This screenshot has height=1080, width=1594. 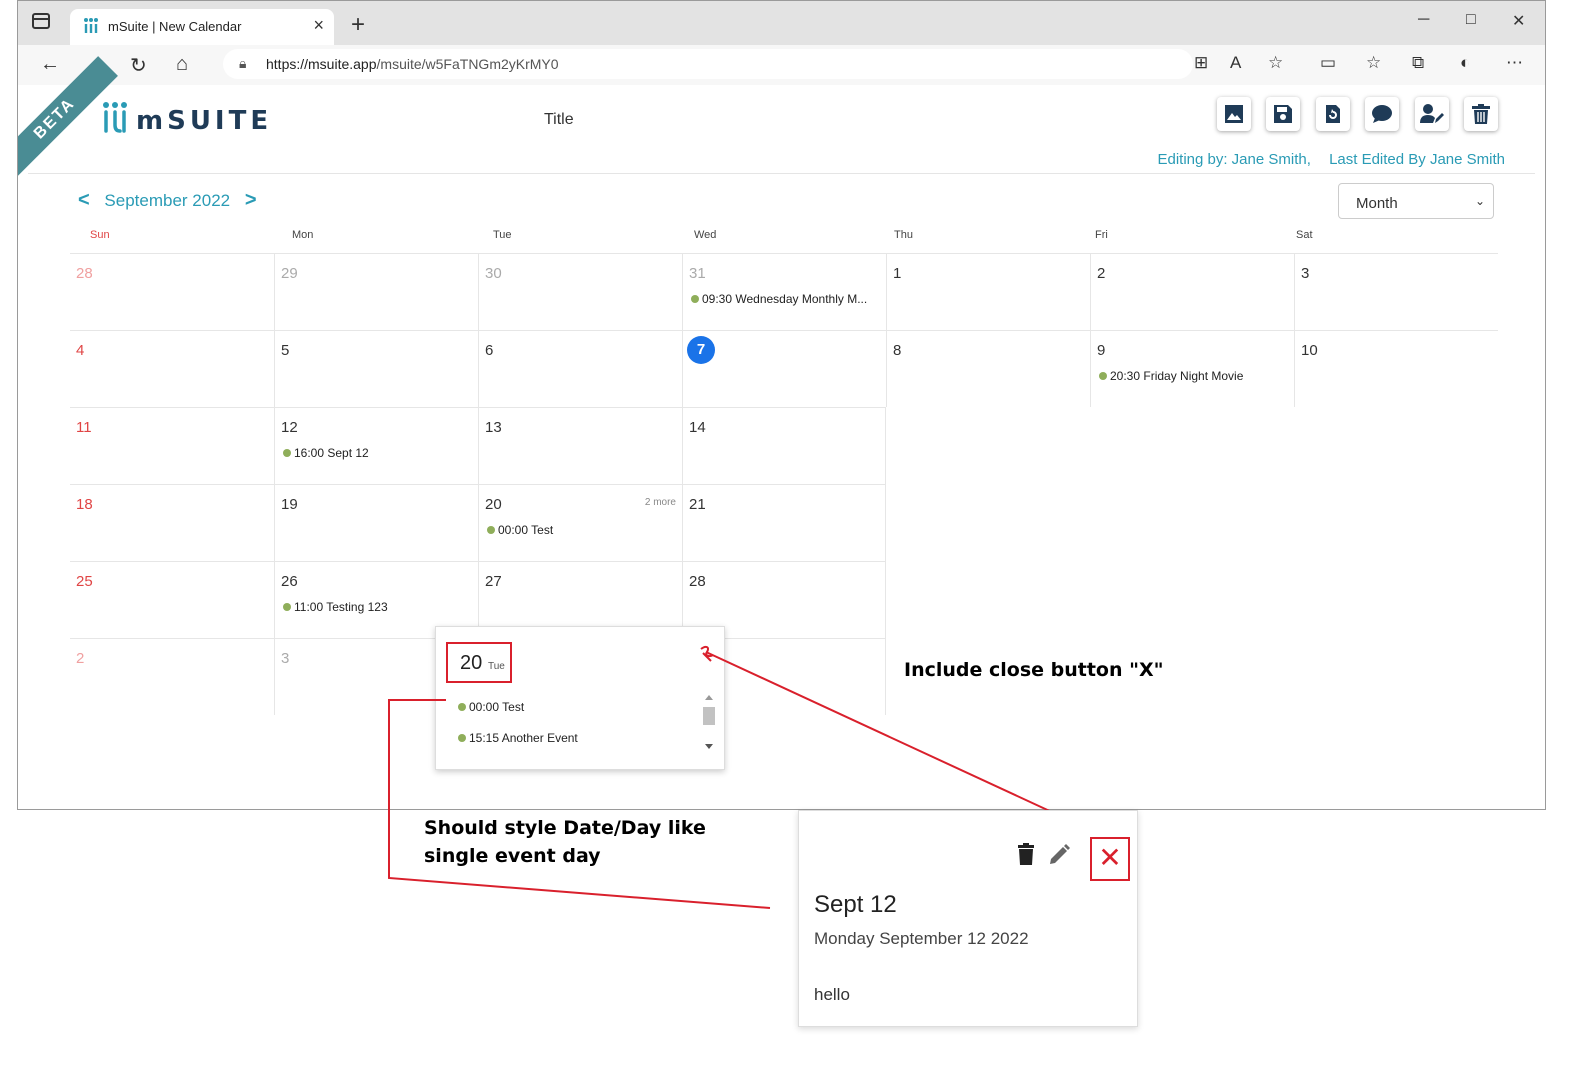 I want to click on annotation-lines, so click(x=748, y=780).